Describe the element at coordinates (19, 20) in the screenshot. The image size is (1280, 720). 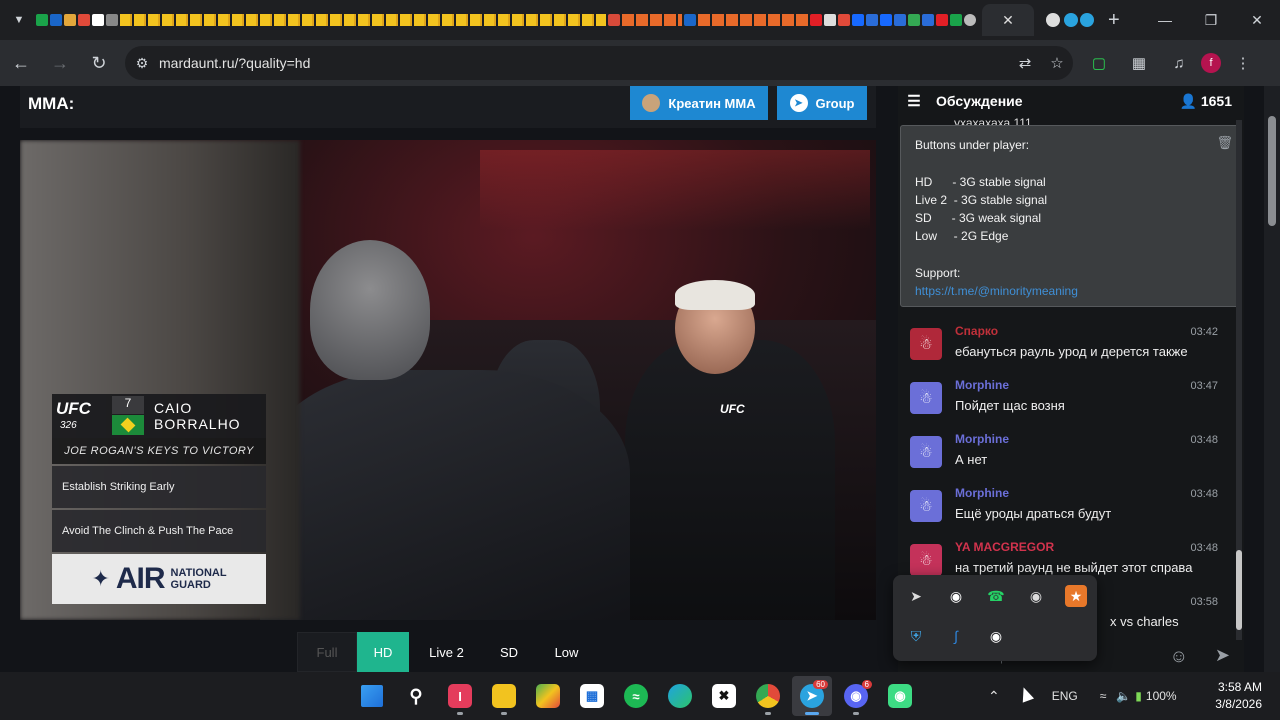
I see `tab-search-chevron-icon: ▼` at that location.